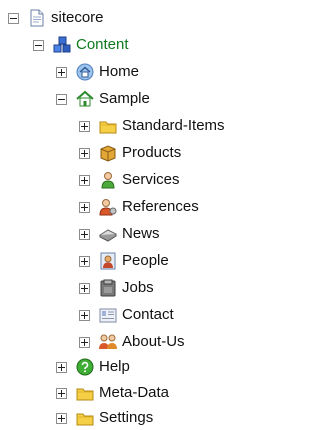 The width and height of the screenshot is (320, 430). I want to click on tree-node-contact: Contact, so click(127, 315).